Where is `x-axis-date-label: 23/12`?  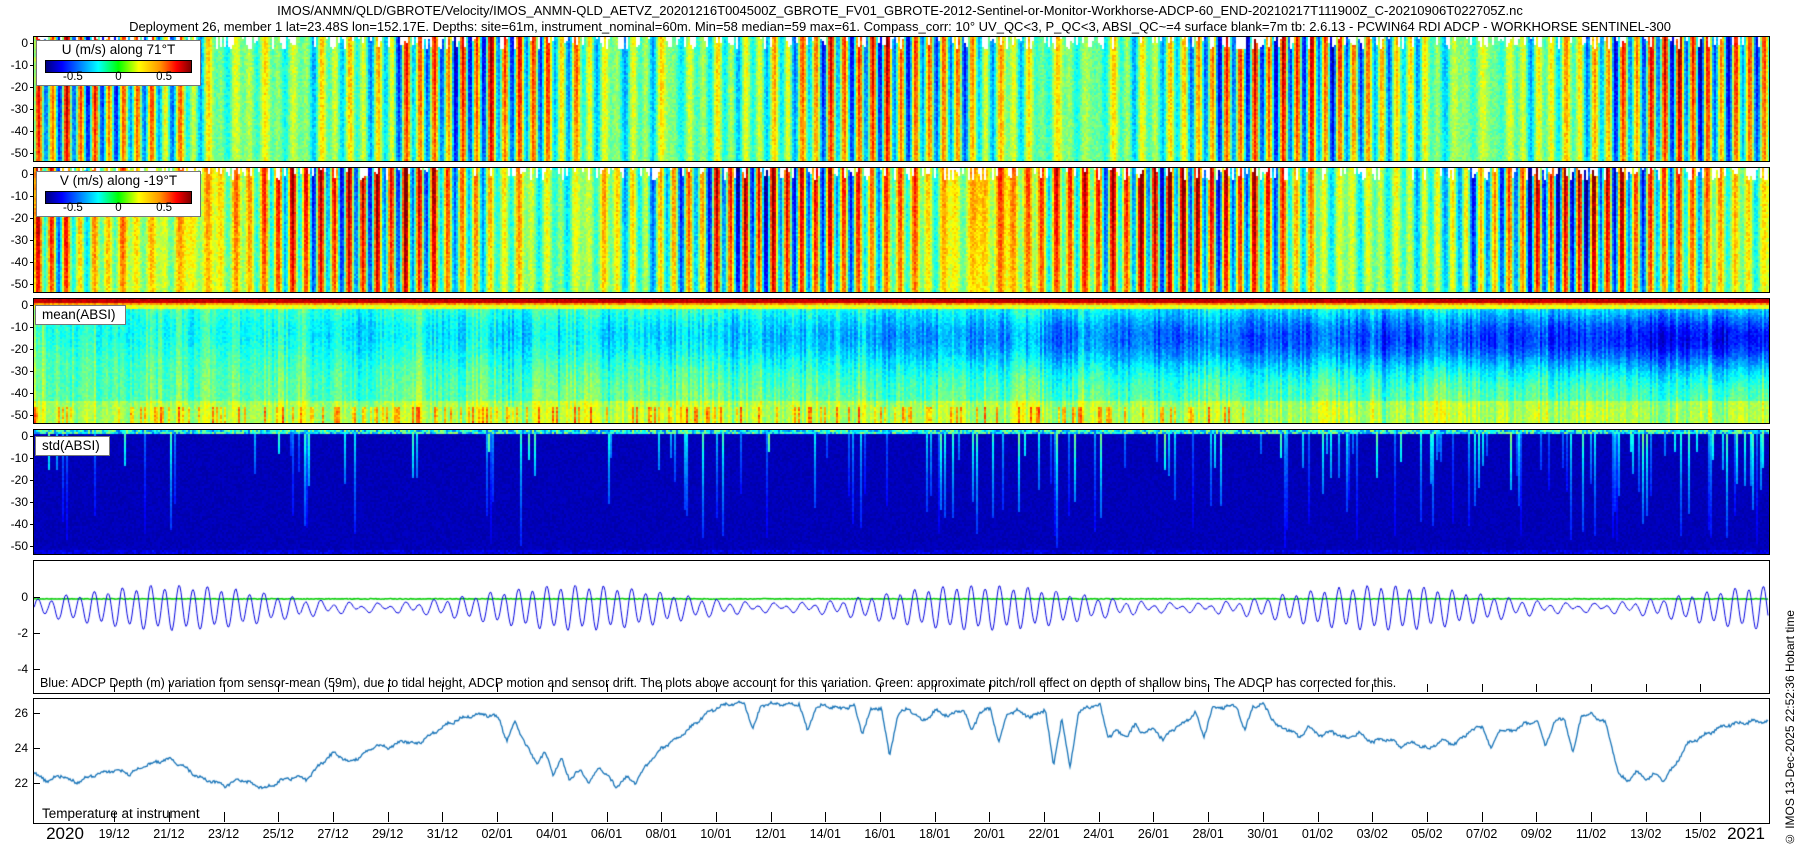
x-axis-date-label: 23/12 is located at coordinates (223, 834).